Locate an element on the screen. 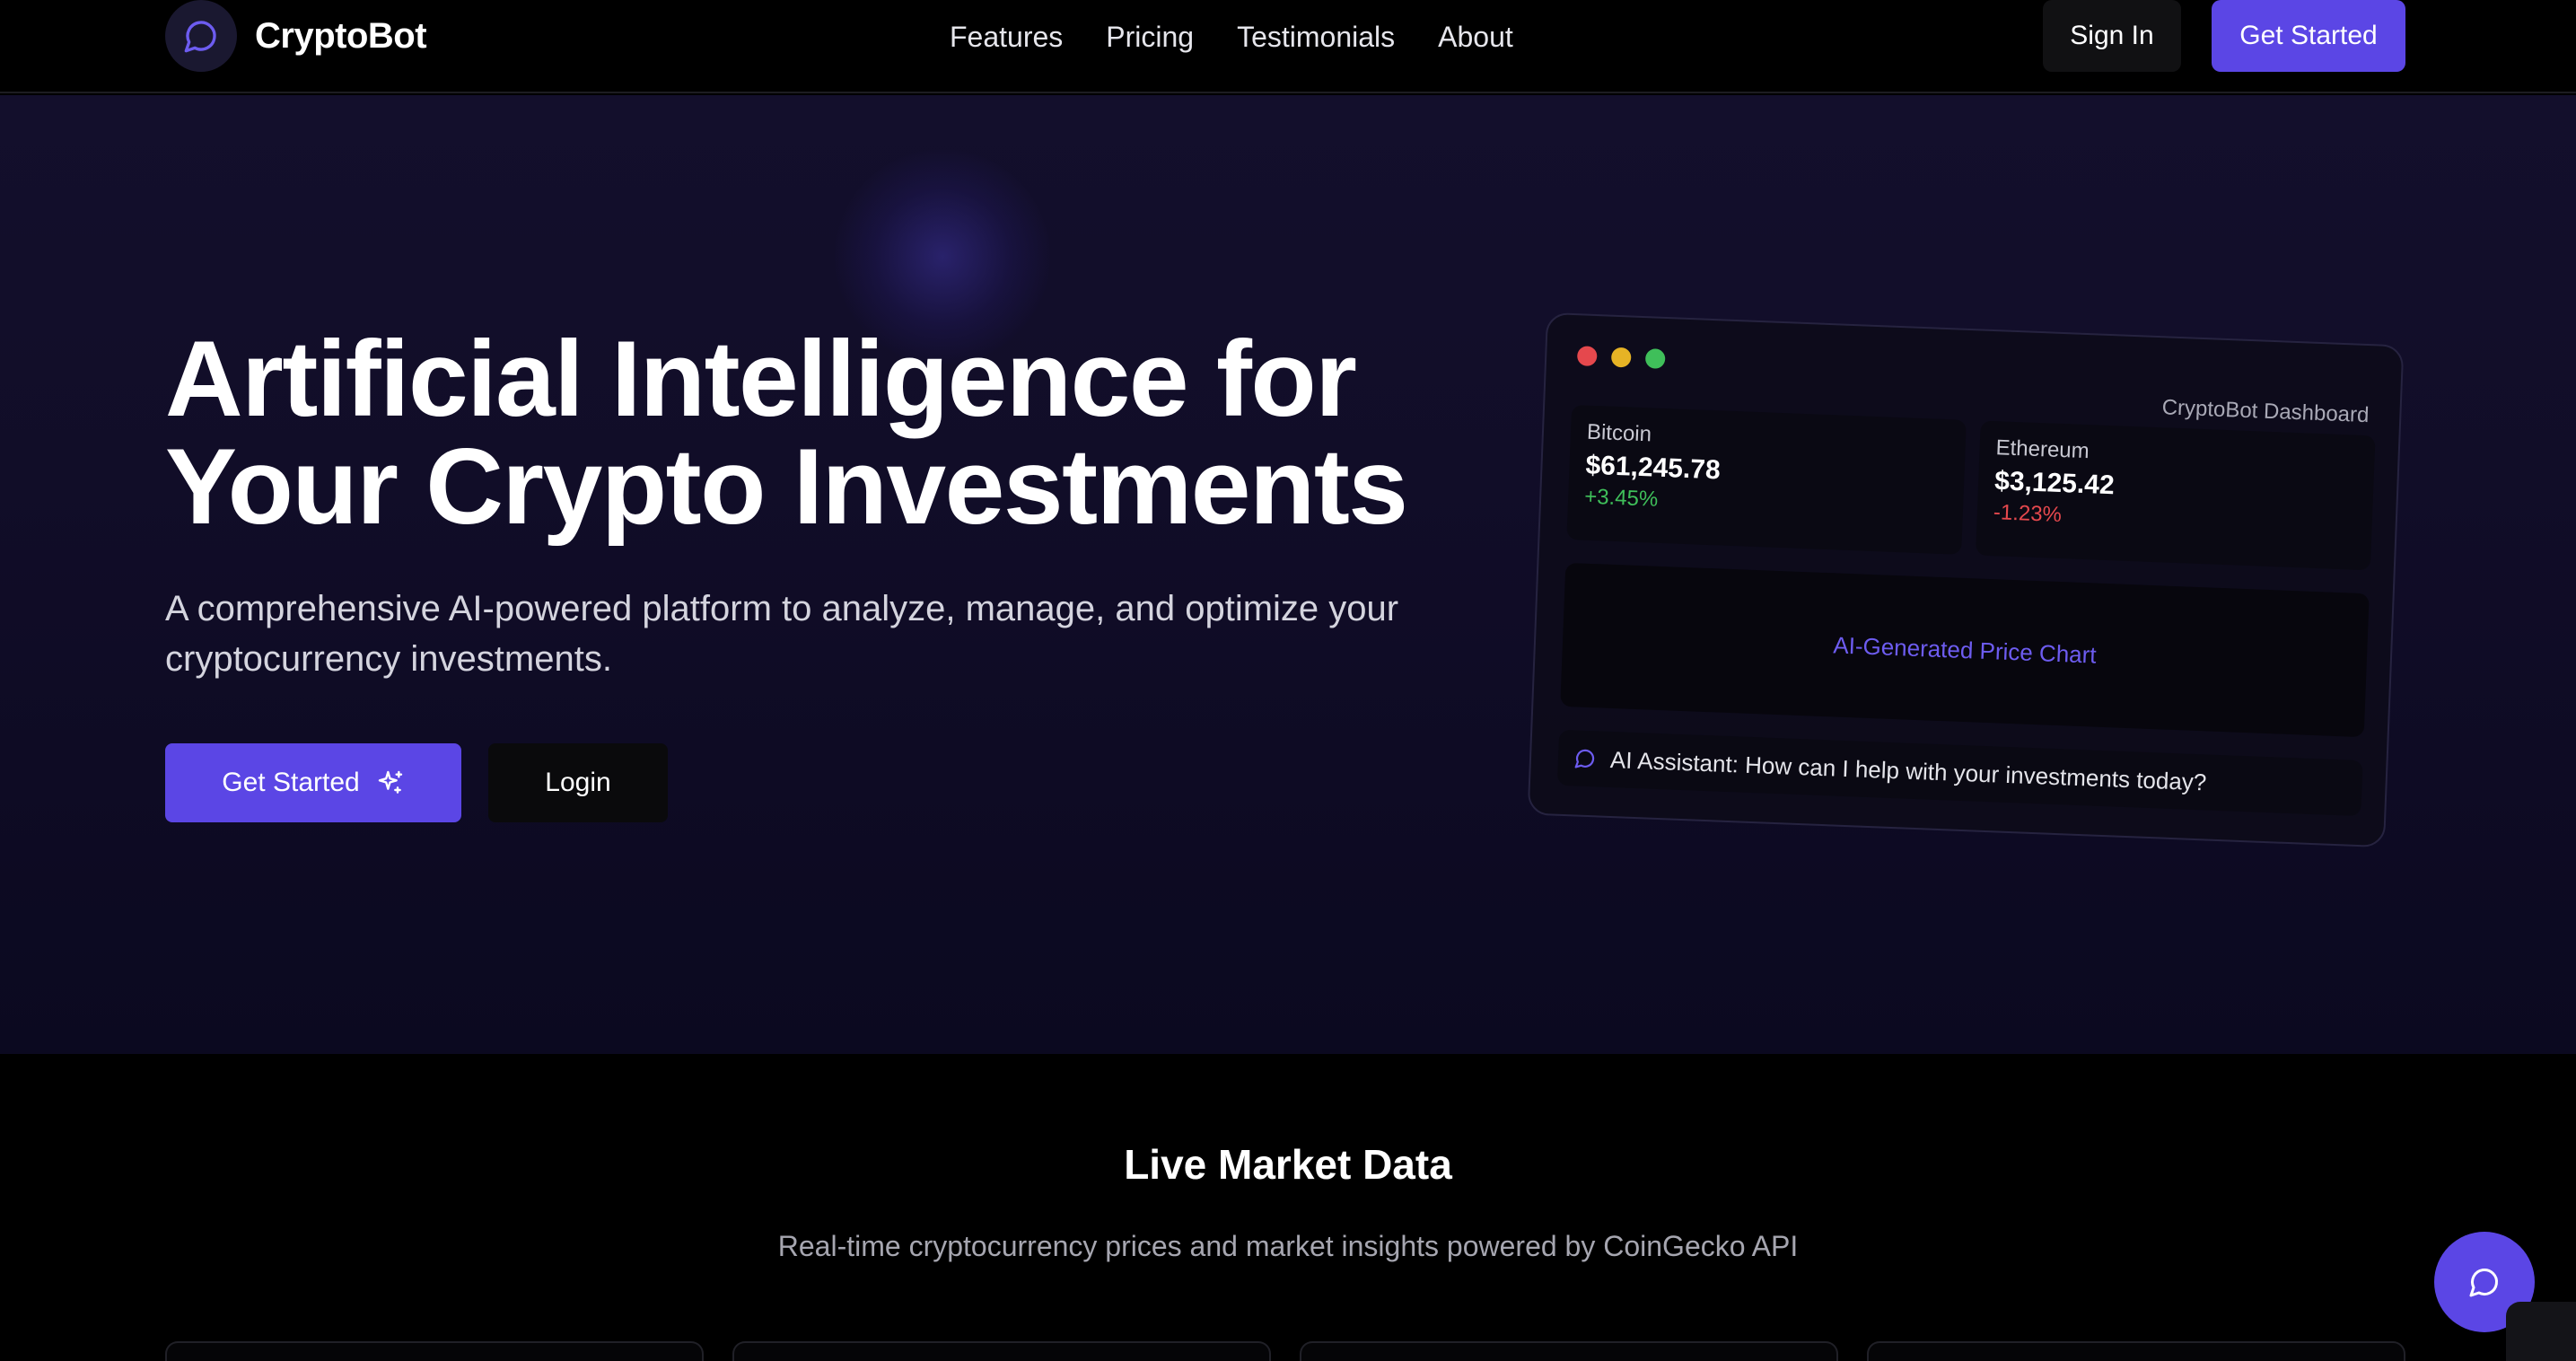 The width and height of the screenshot is (2576, 1361). window-close-dot is located at coordinates (1587, 357).